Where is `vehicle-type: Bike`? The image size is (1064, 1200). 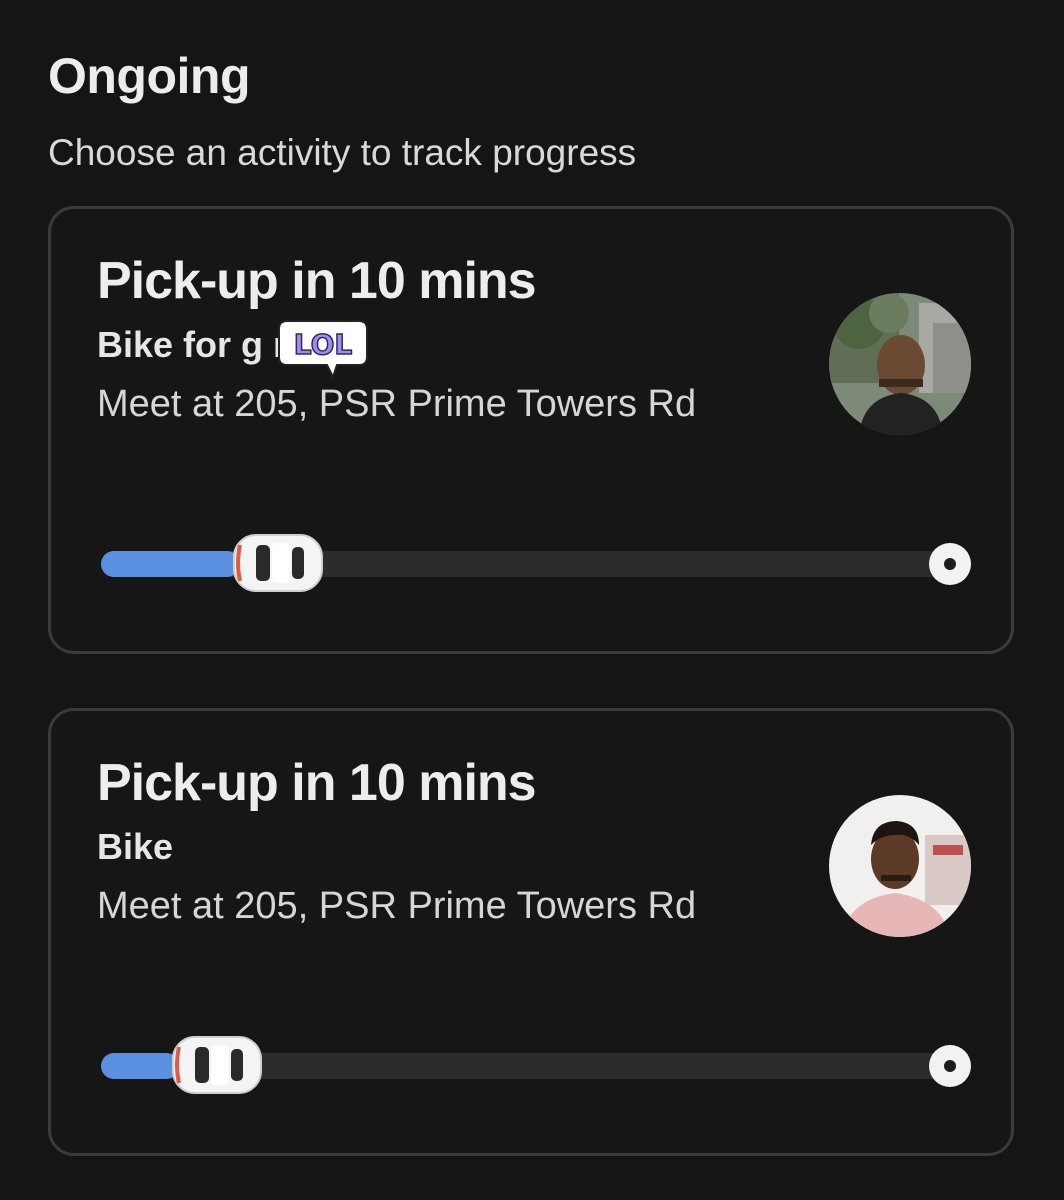 vehicle-type: Bike is located at coordinates (135, 846).